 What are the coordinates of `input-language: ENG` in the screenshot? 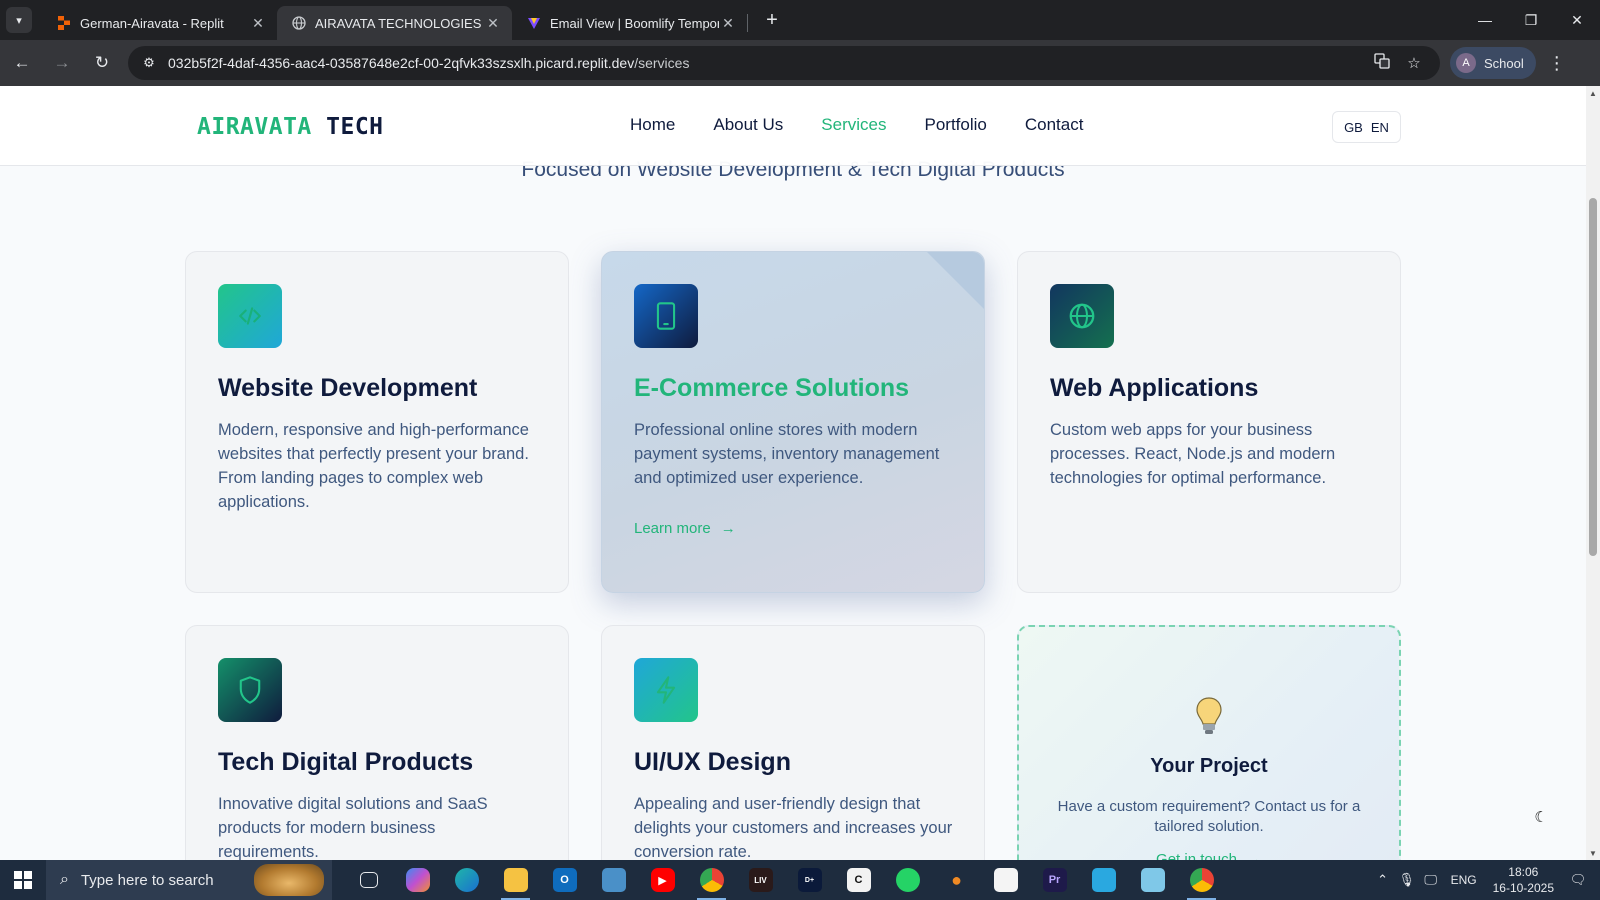 It's located at (1464, 880).